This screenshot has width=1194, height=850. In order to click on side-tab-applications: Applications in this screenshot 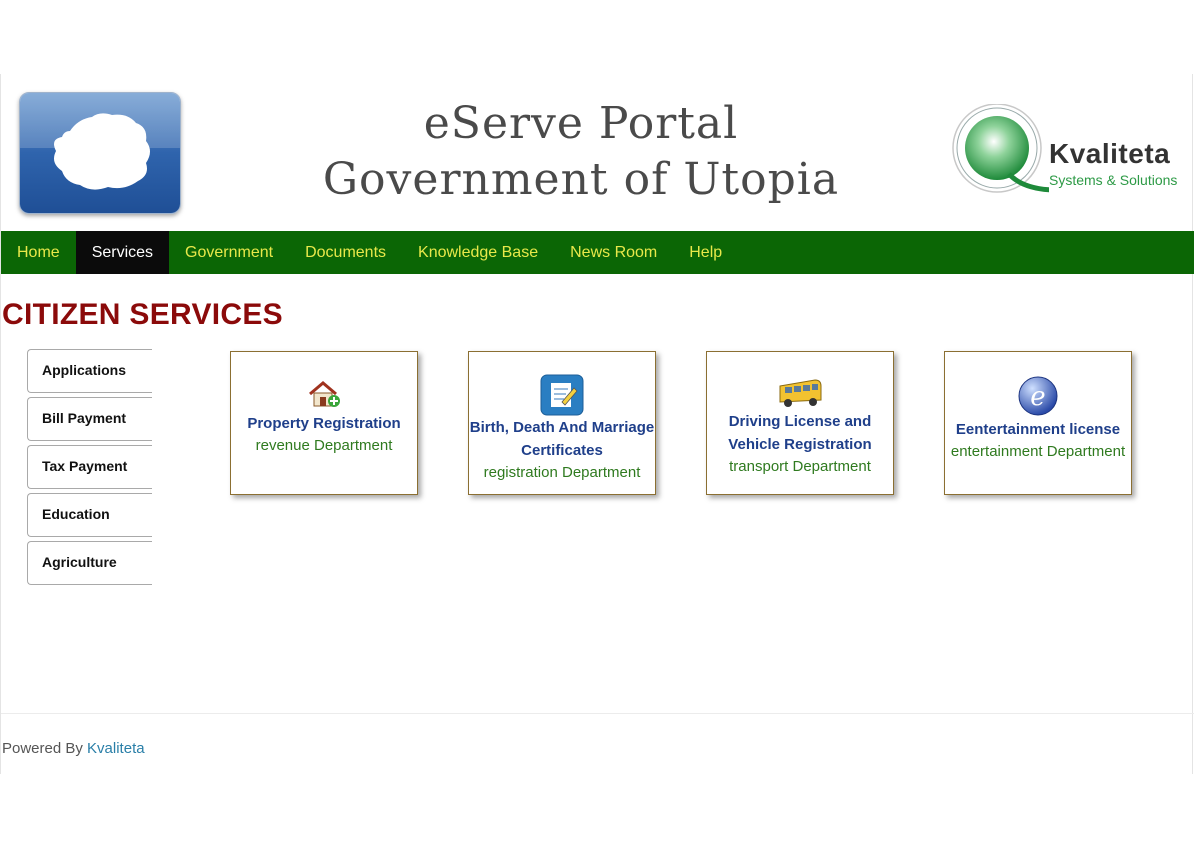, I will do `click(89, 371)`.